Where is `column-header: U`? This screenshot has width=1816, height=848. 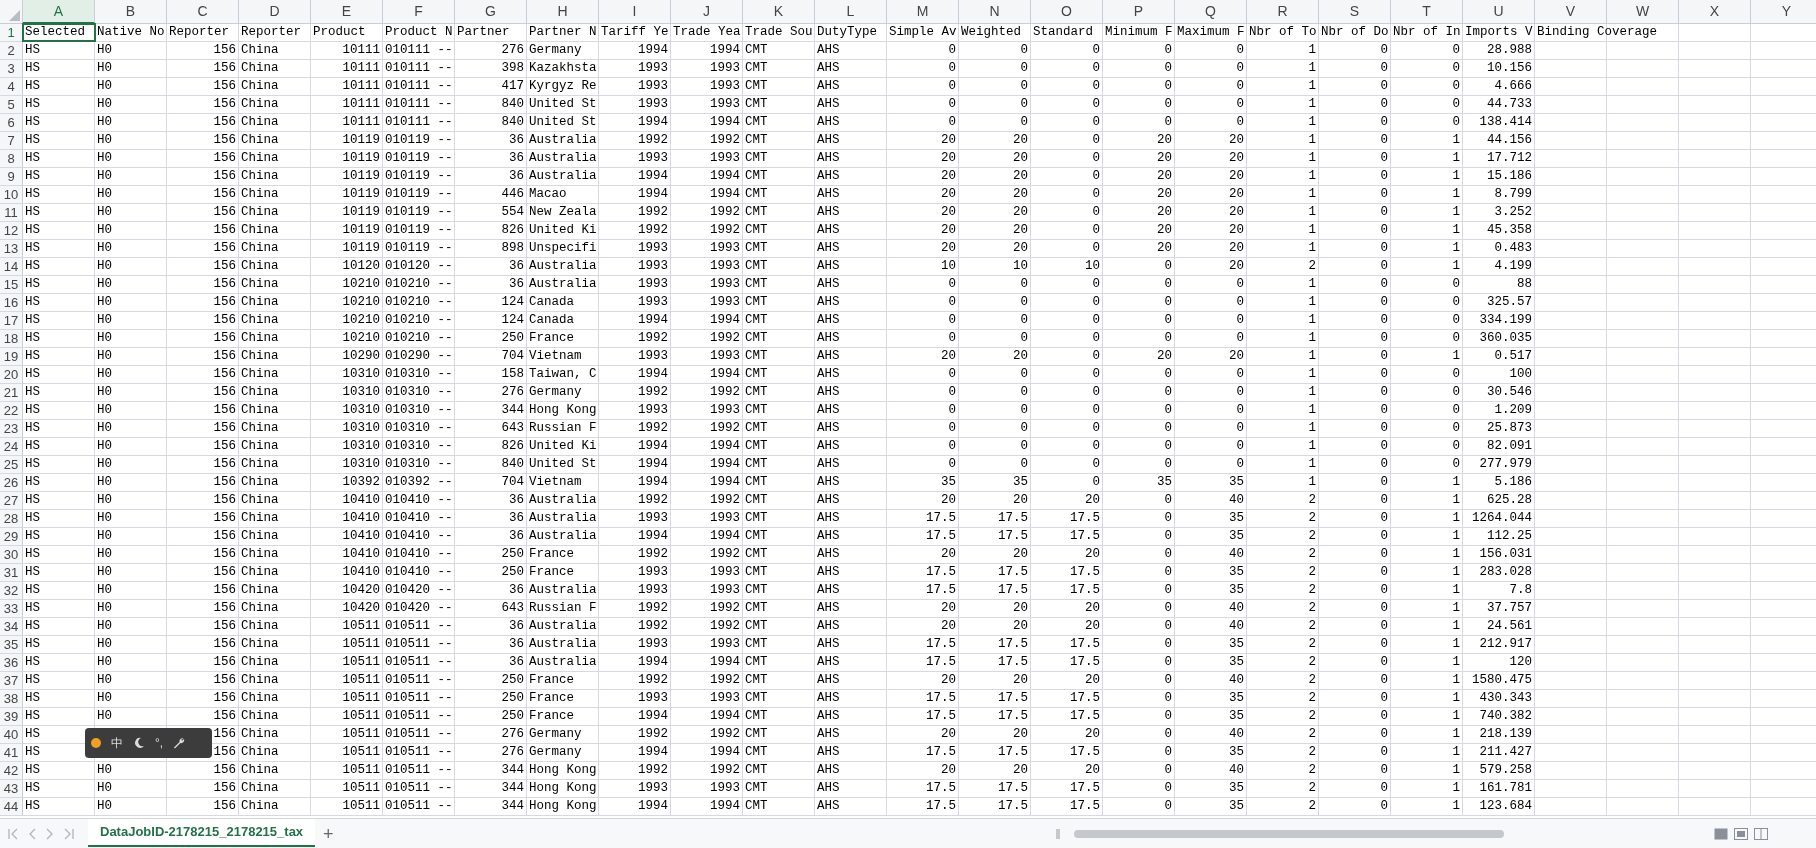 column-header: U is located at coordinates (1499, 12).